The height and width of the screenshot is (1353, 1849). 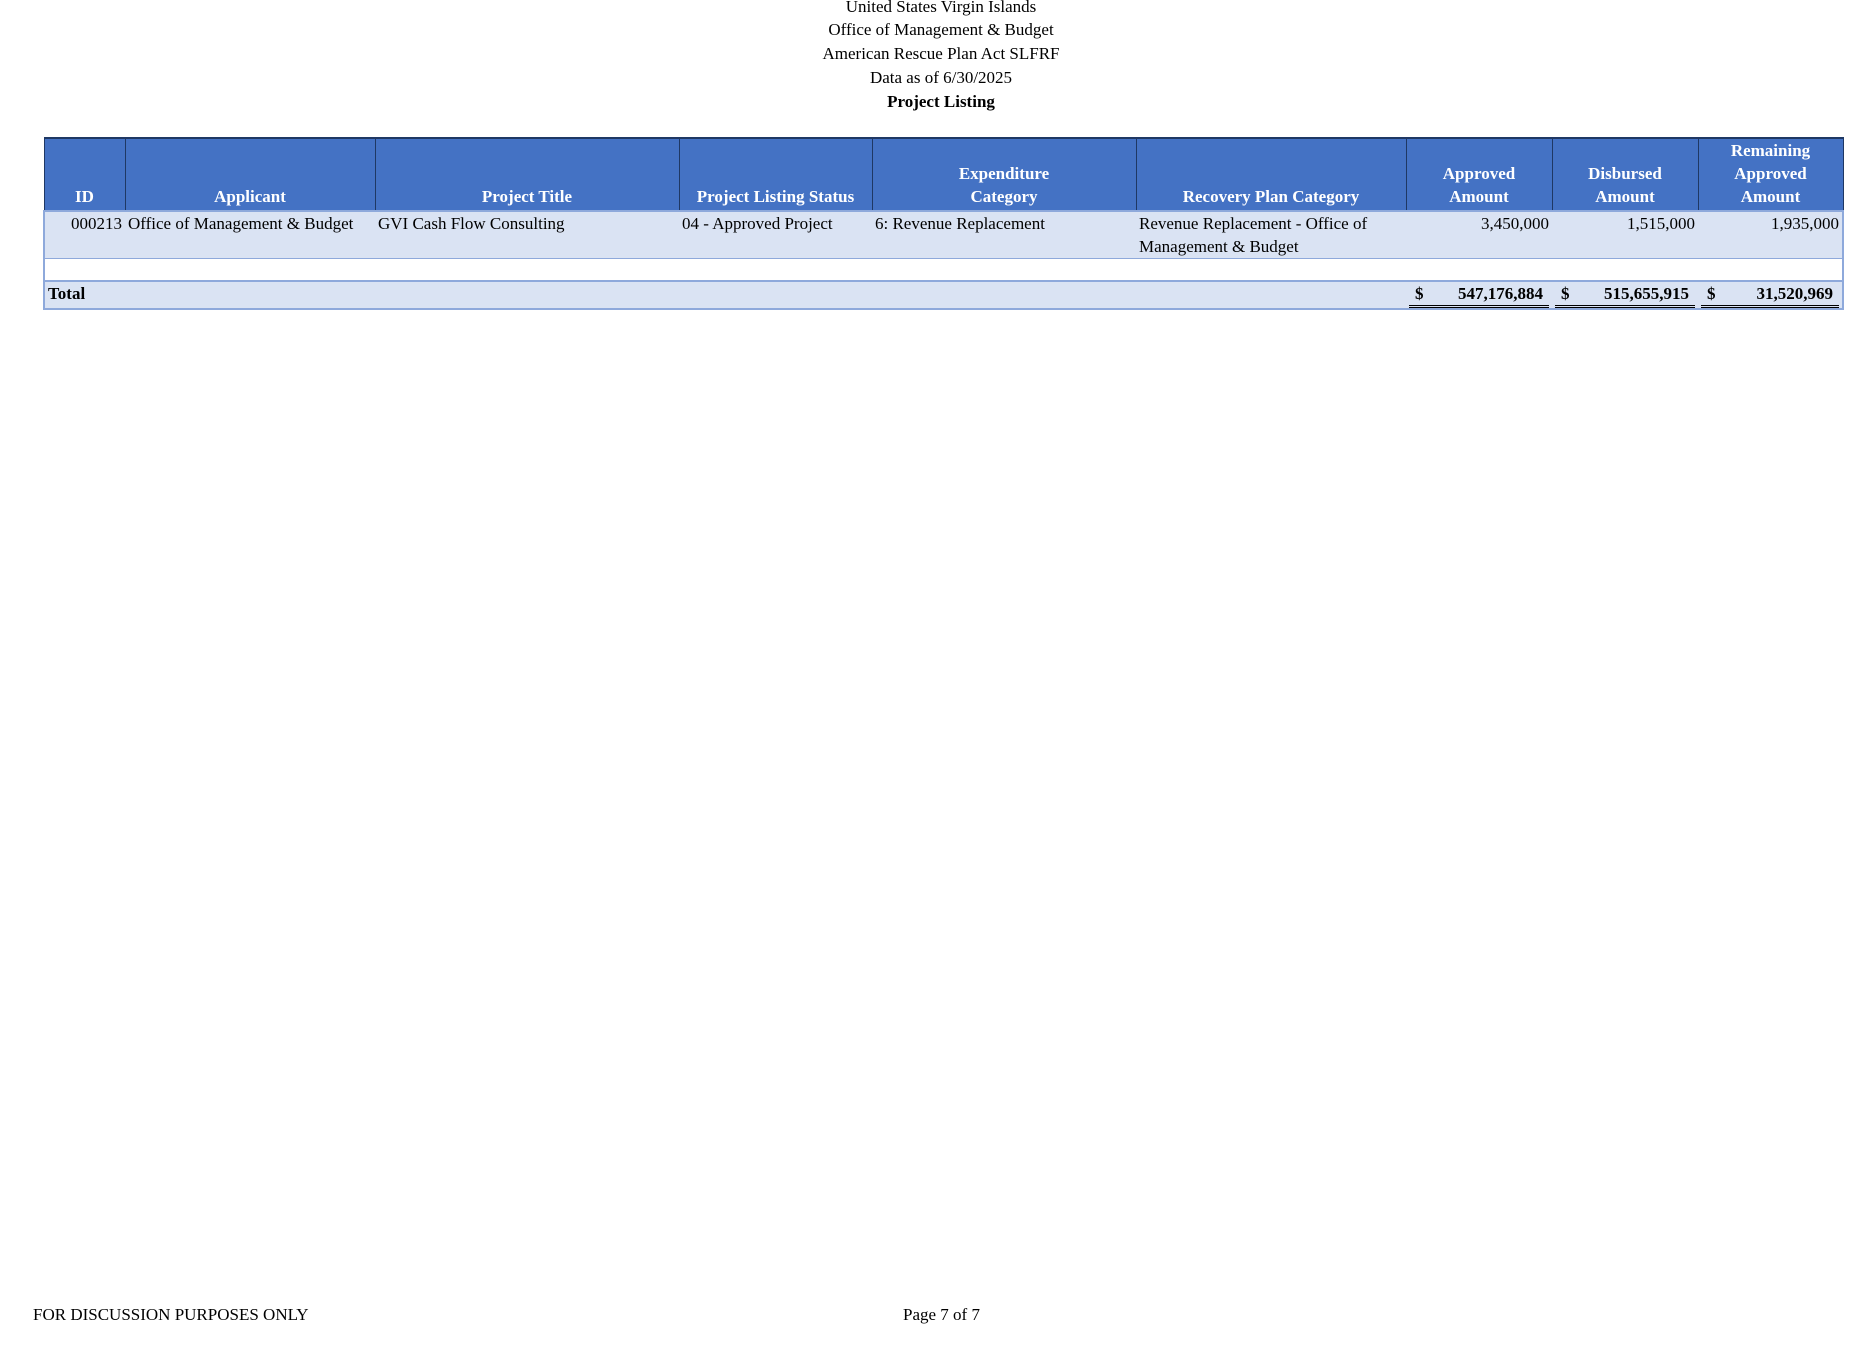 What do you see at coordinates (724, 295) in the screenshot?
I see `total-label: Total` at bounding box center [724, 295].